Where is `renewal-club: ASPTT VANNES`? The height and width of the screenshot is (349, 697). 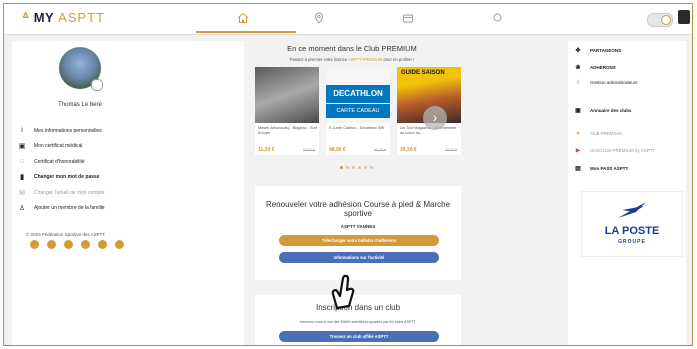 renewal-club: ASPTT VANNES is located at coordinates (358, 226).